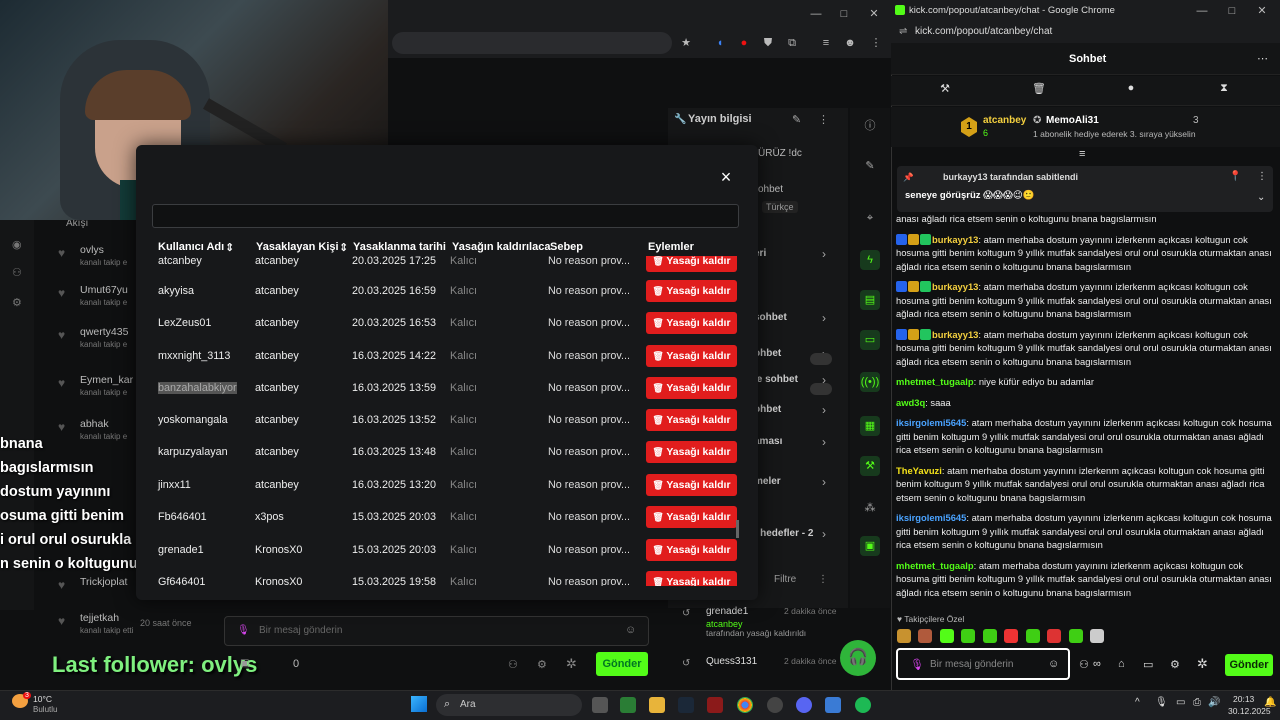  Describe the element at coordinates (1097, 664) in the screenshot. I see `infinity-icon: ∞` at that location.